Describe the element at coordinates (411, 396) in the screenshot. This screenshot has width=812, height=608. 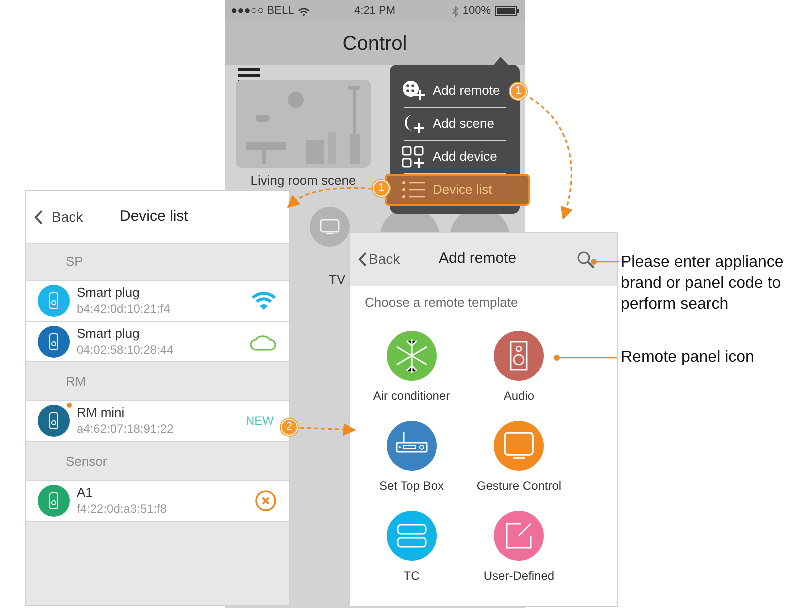
I see `template-label: Air conditioner` at that location.